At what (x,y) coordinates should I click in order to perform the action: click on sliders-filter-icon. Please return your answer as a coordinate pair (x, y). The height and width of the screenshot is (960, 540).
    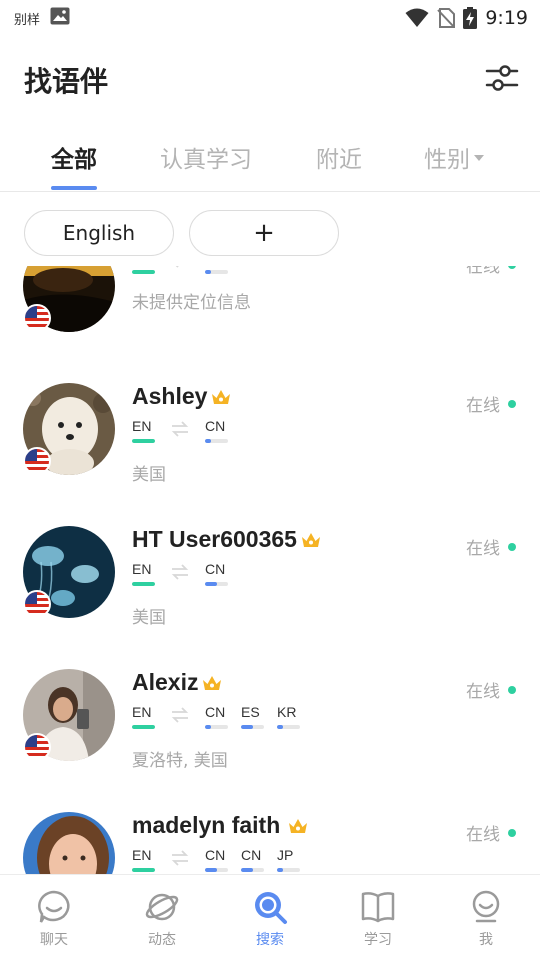
    Looking at the image, I should click on (502, 82).